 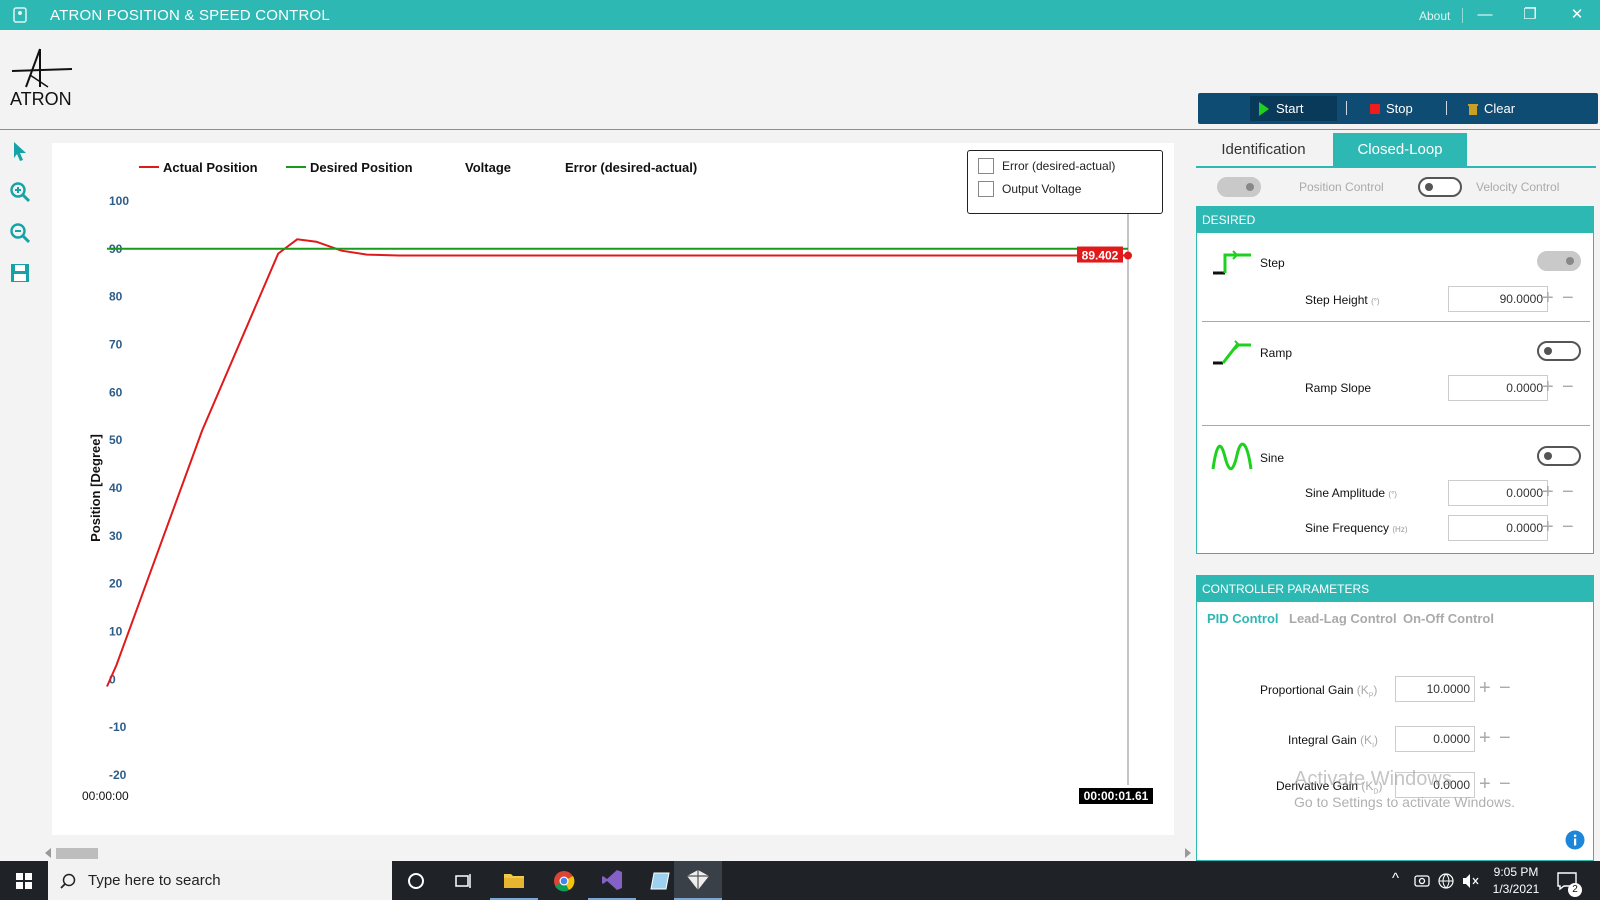 What do you see at coordinates (1395, 878) in the screenshot?
I see `tray-chevron-icon: ^` at bounding box center [1395, 878].